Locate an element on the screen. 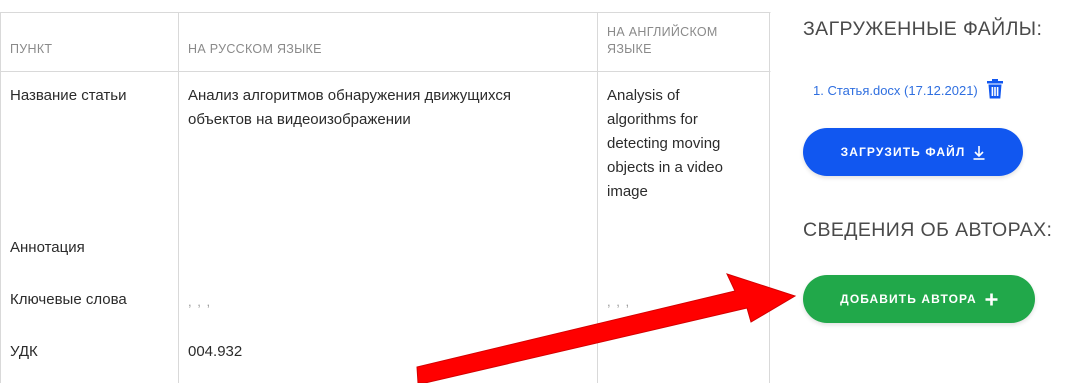 The height and width of the screenshot is (383, 1087). row-title-label: Название статьи is located at coordinates (68, 95).